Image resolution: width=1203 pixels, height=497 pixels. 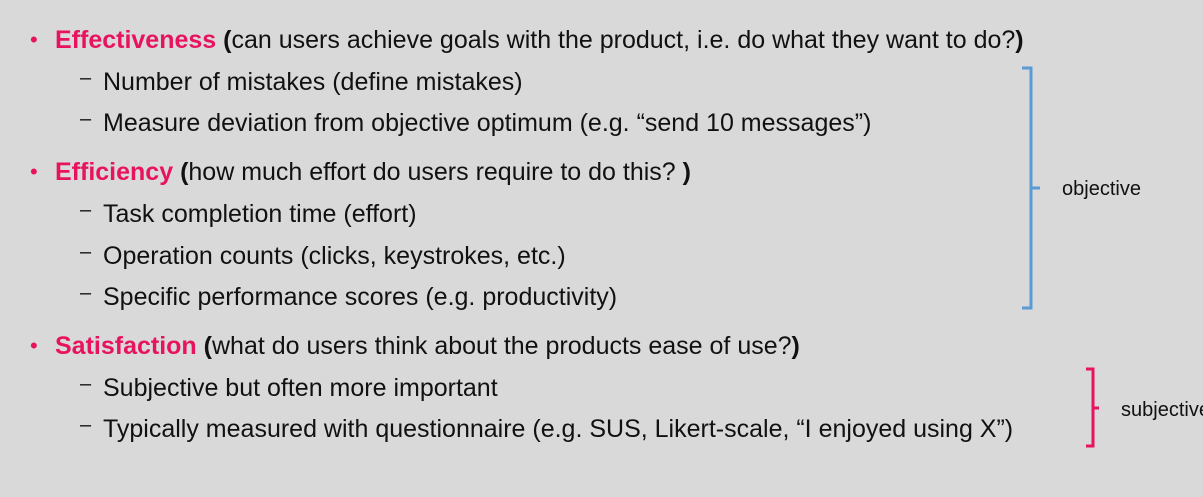 I want to click on objective-label: objective, so click(x=1101, y=189).